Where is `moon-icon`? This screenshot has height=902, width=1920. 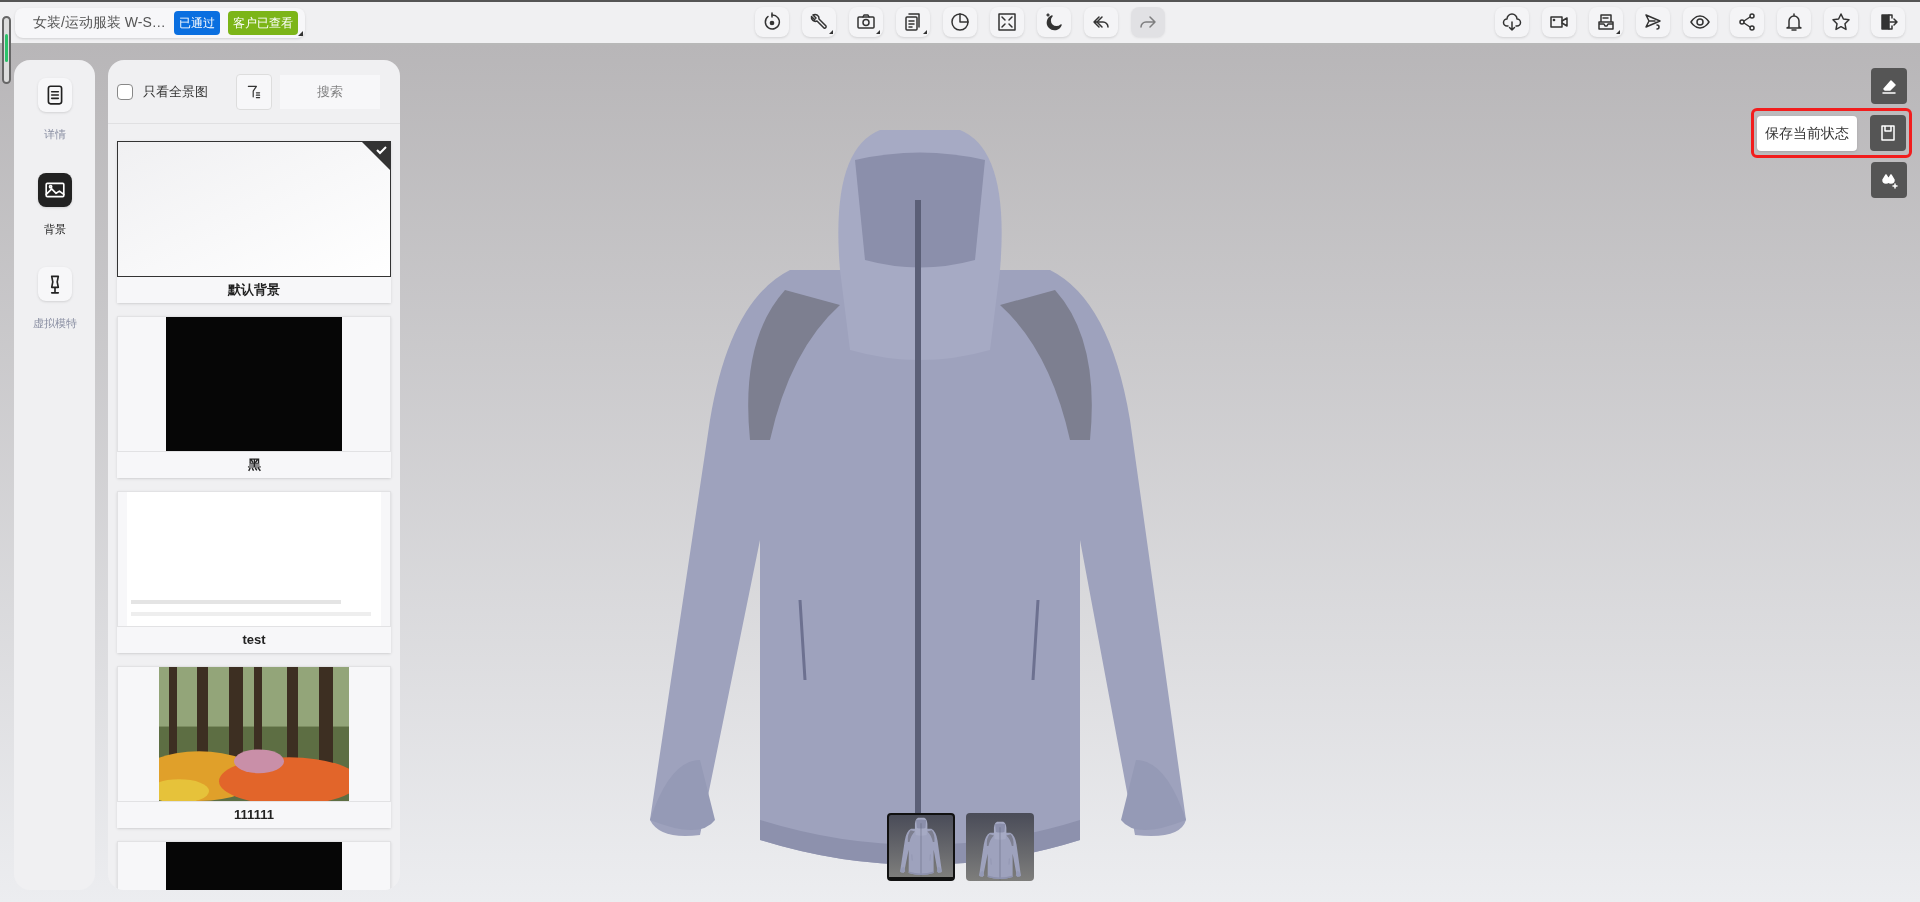
moon-icon is located at coordinates (1054, 22).